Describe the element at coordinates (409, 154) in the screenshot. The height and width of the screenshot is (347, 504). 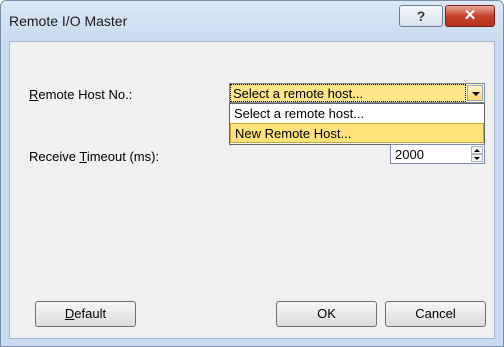
I see `timeout-value: 2000` at that location.